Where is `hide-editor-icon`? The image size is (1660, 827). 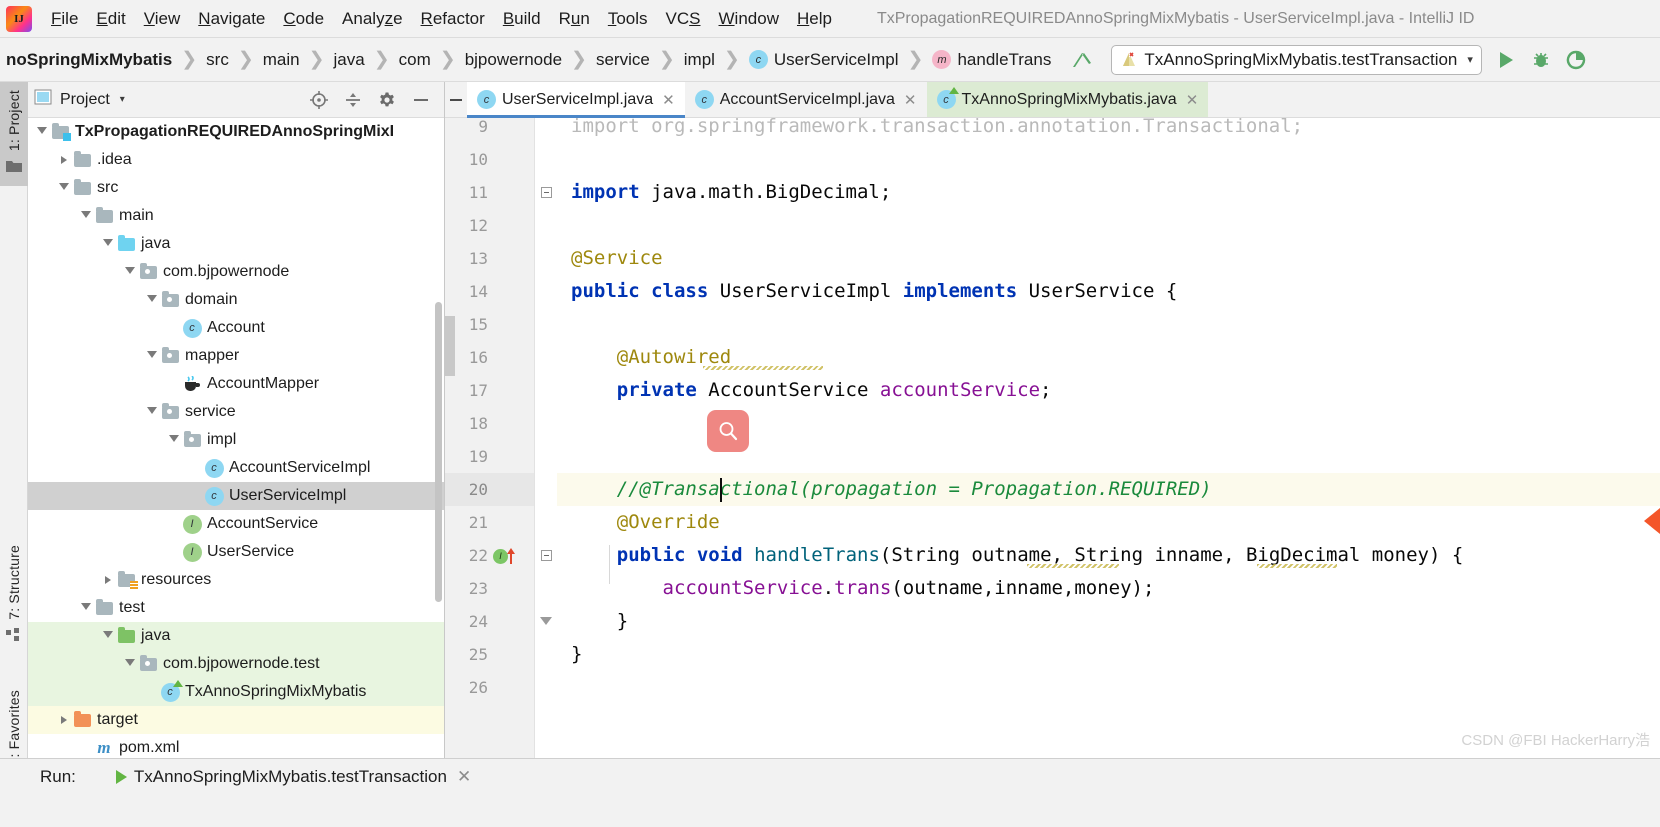 hide-editor-icon is located at coordinates (456, 99).